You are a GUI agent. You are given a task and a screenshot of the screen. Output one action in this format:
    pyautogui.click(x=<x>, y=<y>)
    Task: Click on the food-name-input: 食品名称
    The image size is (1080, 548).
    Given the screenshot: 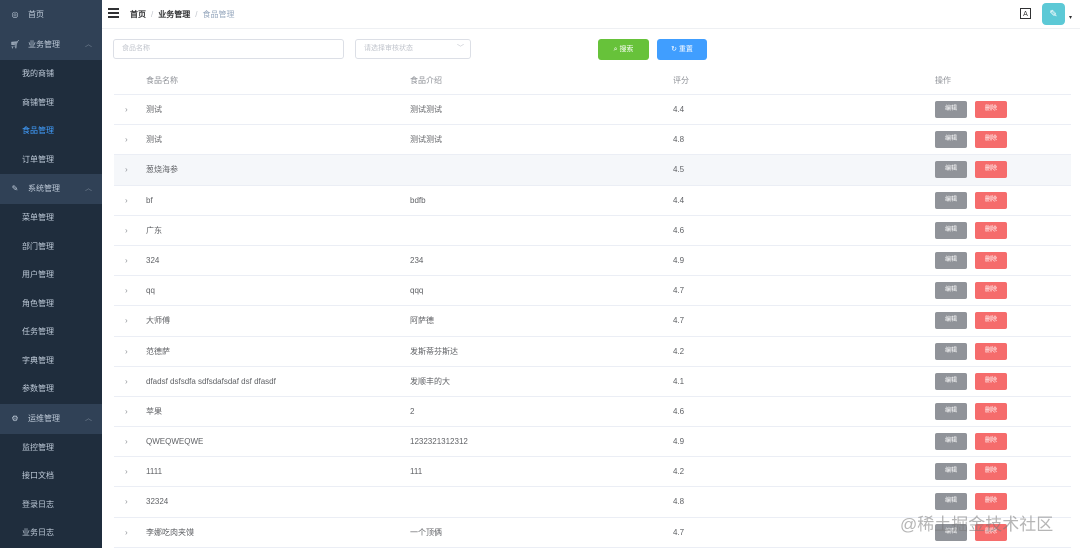 What is the action you would take?
    pyautogui.click(x=228, y=49)
    